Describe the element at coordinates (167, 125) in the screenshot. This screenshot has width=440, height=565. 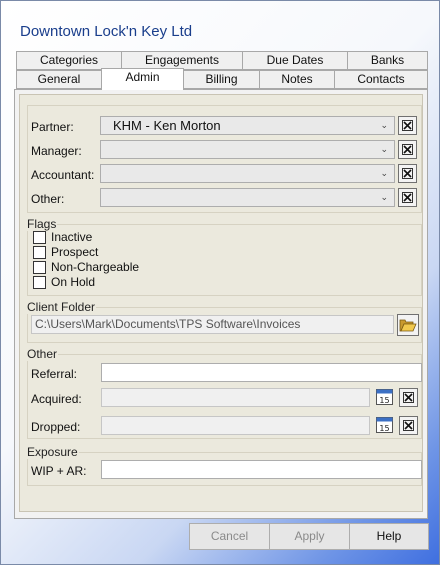
I see `partner-value: KHM - Ken Morton` at that location.